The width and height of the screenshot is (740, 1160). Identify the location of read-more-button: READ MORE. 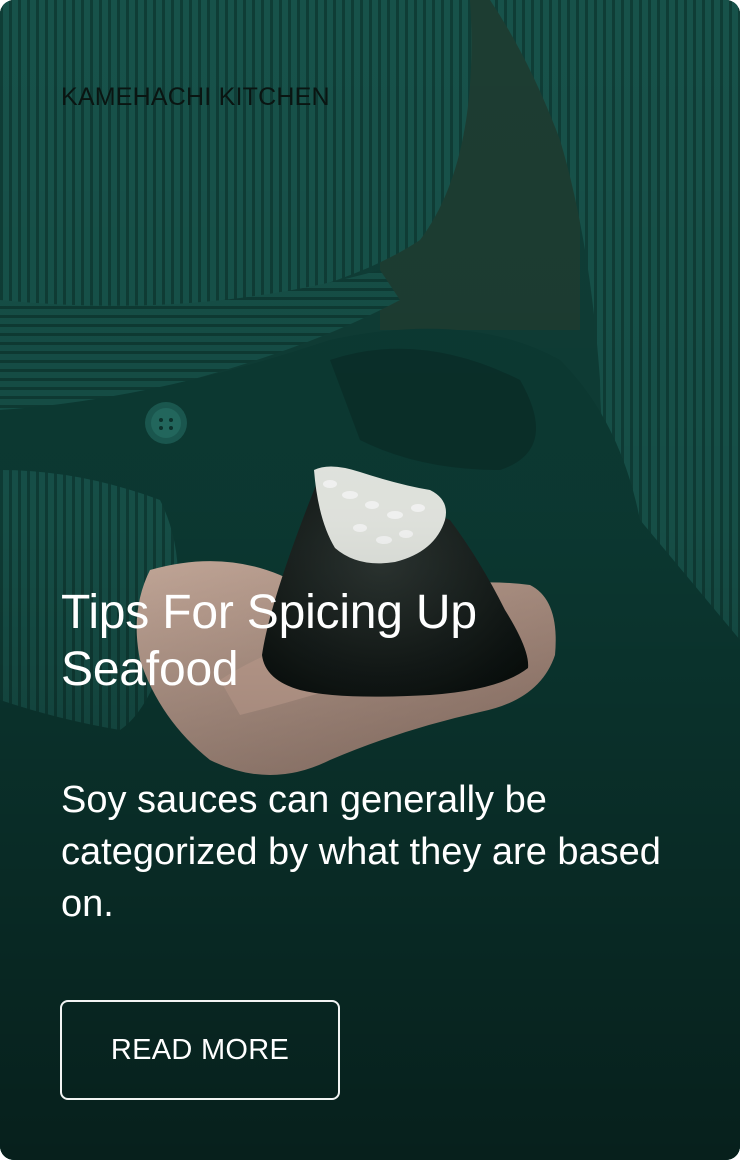
(200, 1050).